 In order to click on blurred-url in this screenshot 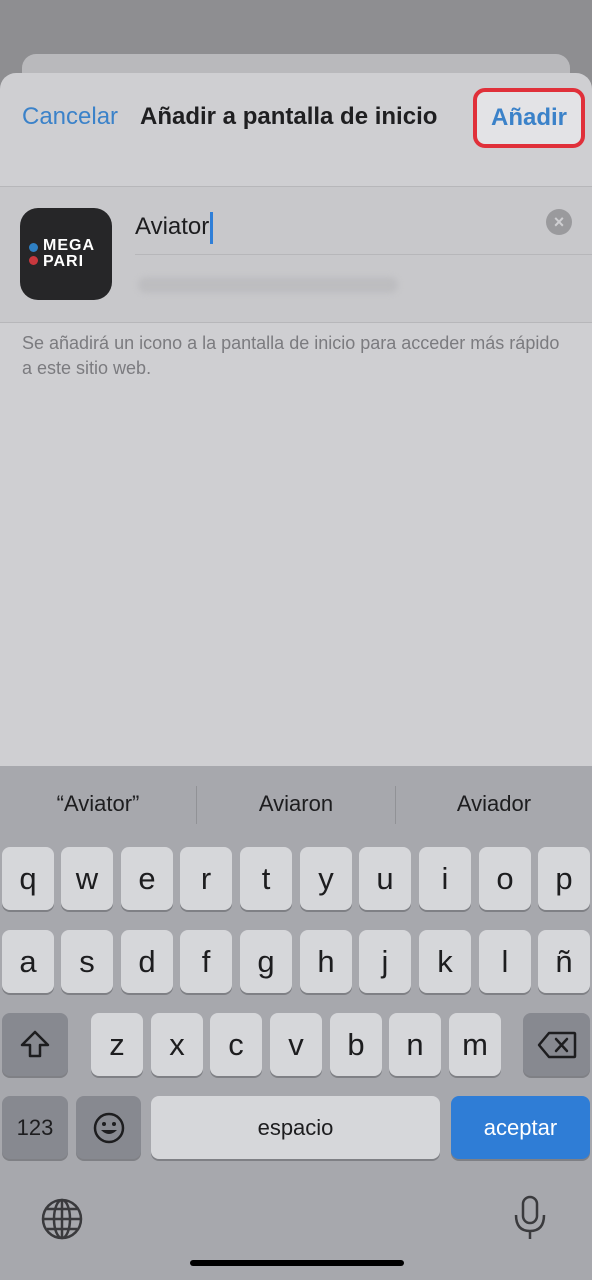, I will do `click(268, 285)`.